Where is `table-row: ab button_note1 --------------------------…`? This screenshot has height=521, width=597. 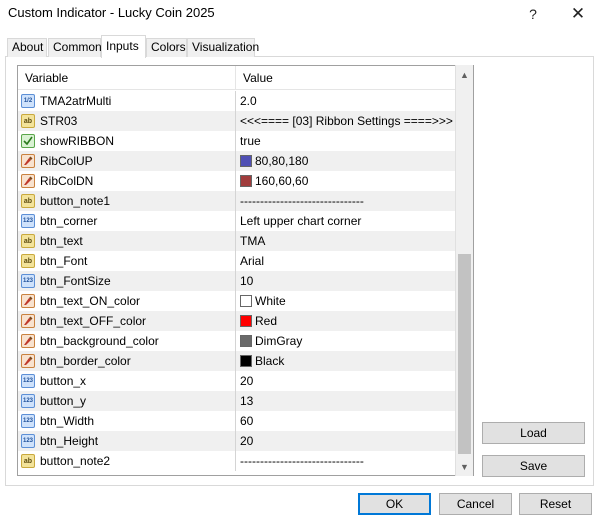 table-row: ab button_note1 --------------------------… is located at coordinates (237, 201).